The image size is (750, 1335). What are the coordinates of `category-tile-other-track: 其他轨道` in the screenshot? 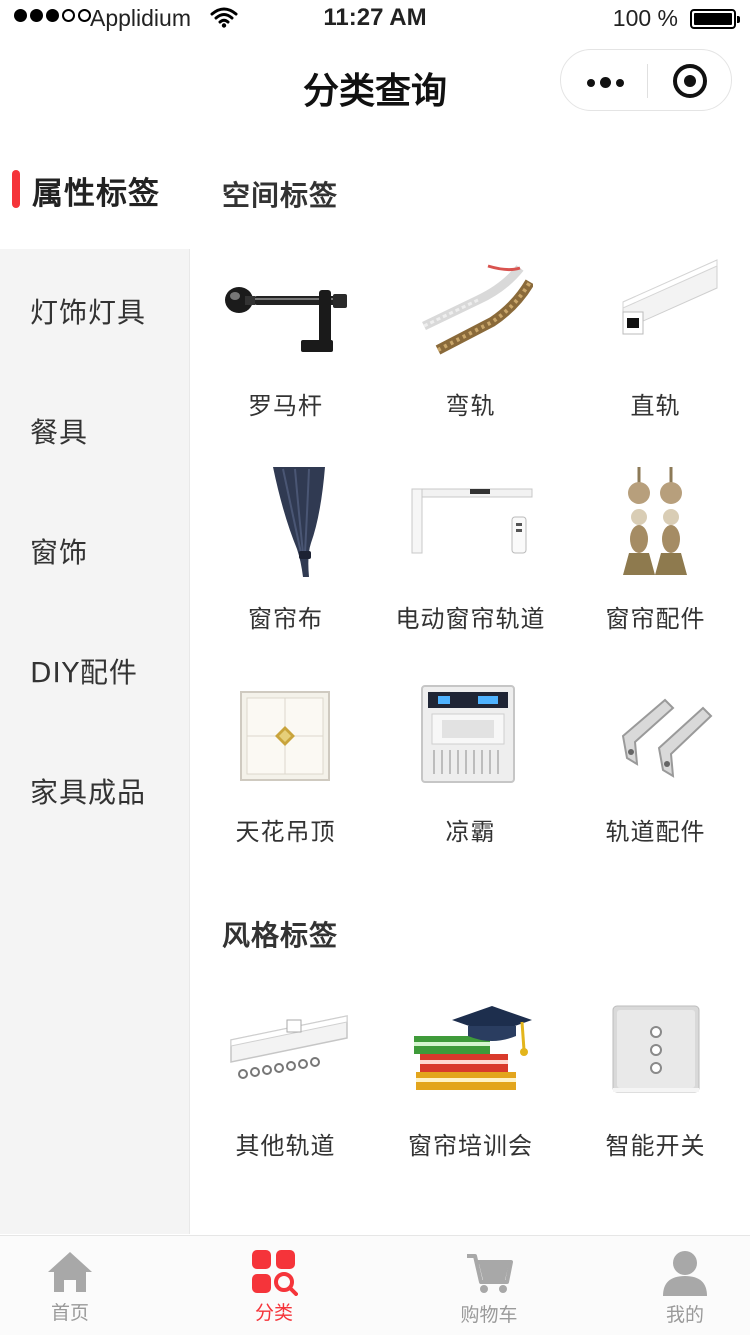 It's located at (285, 1092).